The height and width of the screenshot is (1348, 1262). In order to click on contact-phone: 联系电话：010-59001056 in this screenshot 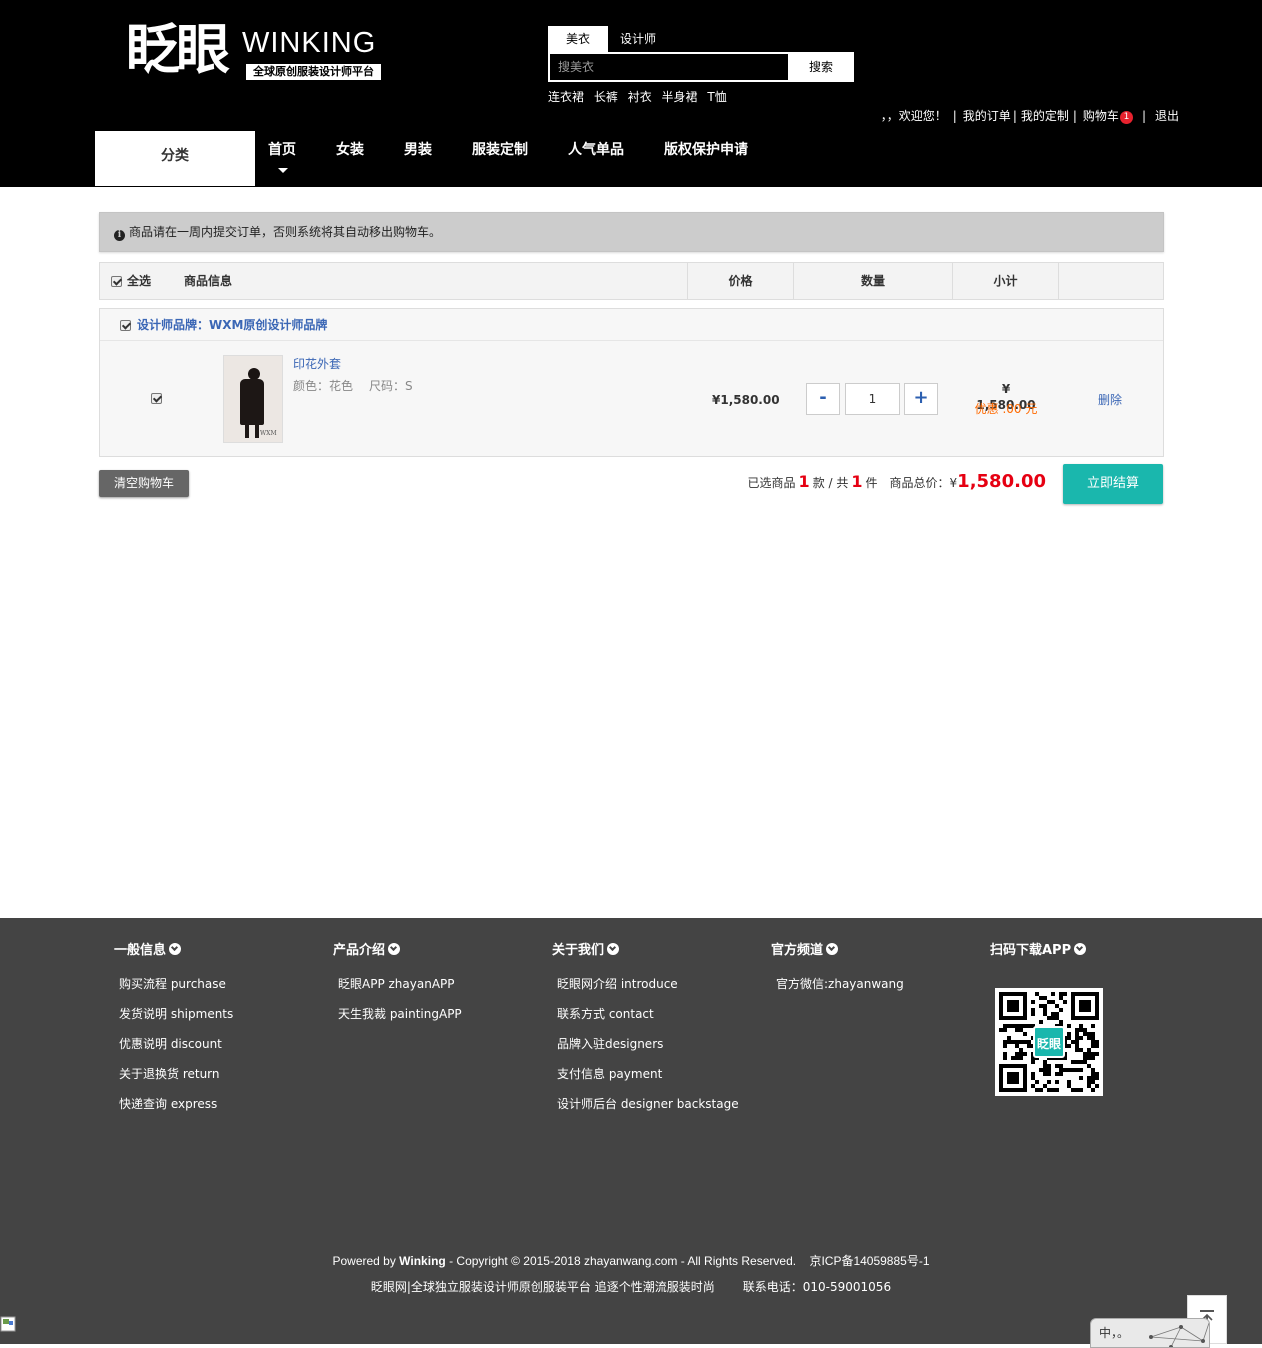, I will do `click(817, 1287)`.